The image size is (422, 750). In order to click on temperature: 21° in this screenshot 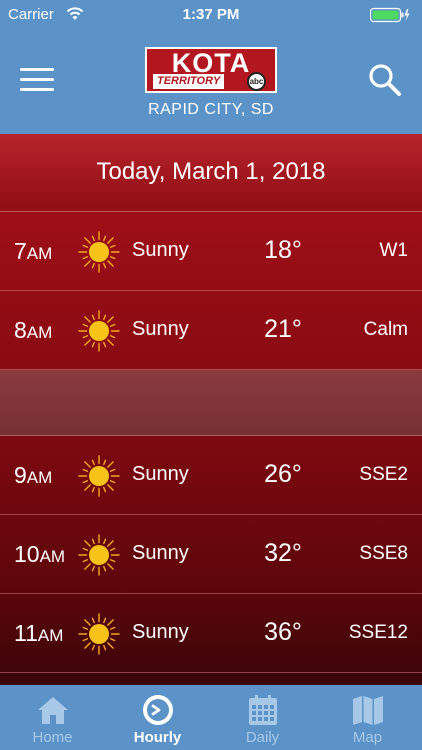, I will do `click(283, 329)`.